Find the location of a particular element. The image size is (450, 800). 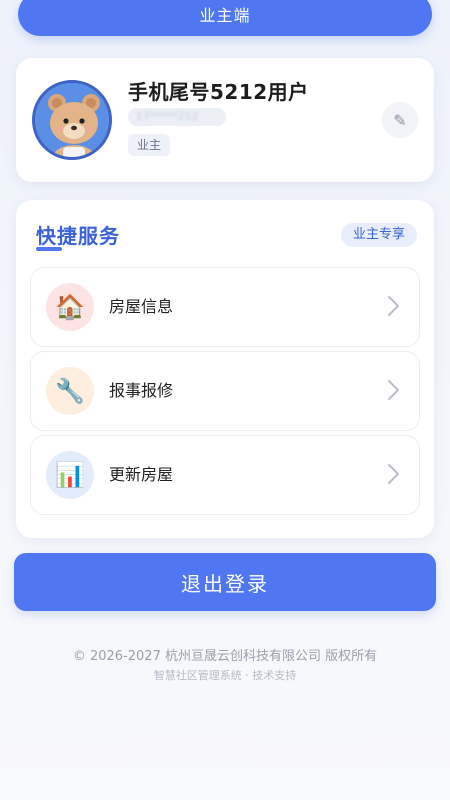

profile-card: 手机尾号5212用户 17*****212 业主 ✎ is located at coordinates (225, 120).